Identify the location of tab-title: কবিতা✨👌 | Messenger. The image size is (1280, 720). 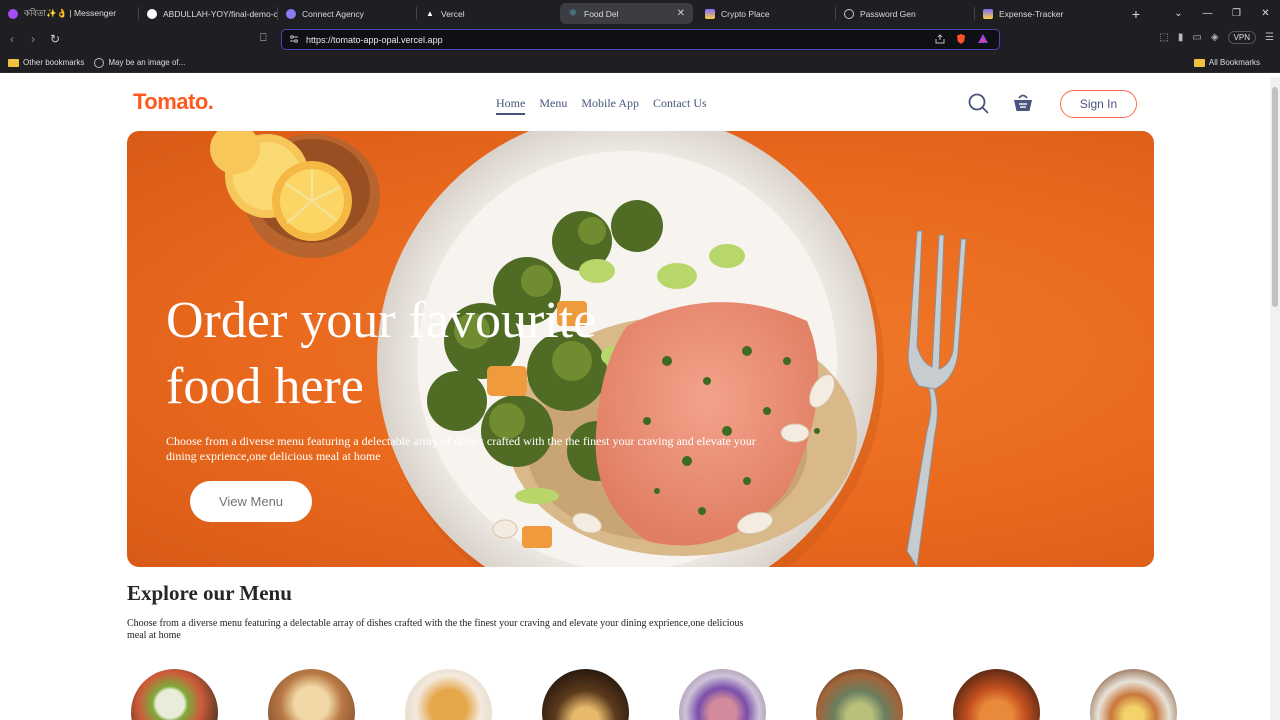
(70, 12).